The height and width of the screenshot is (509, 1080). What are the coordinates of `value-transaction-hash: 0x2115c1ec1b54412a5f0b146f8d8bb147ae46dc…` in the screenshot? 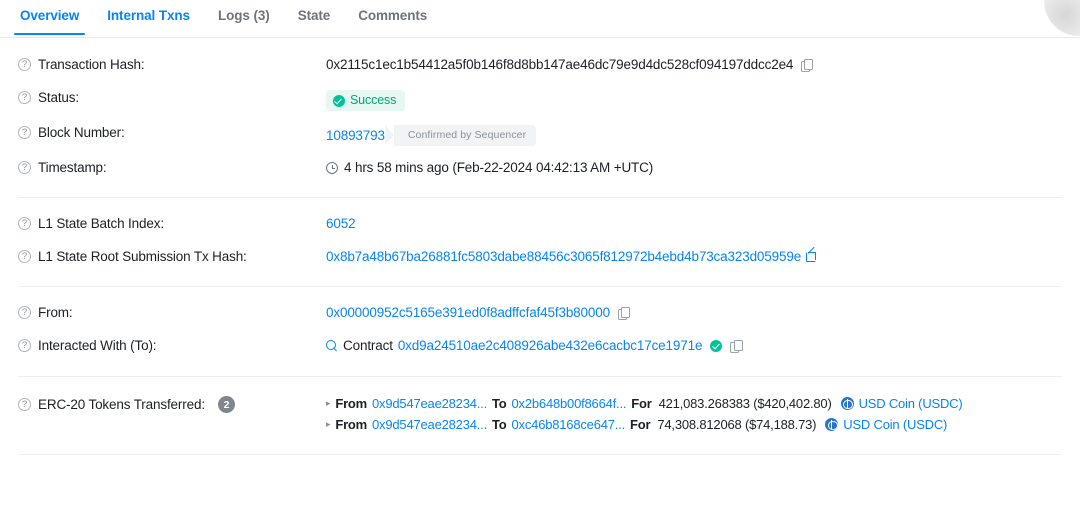 It's located at (694, 64).